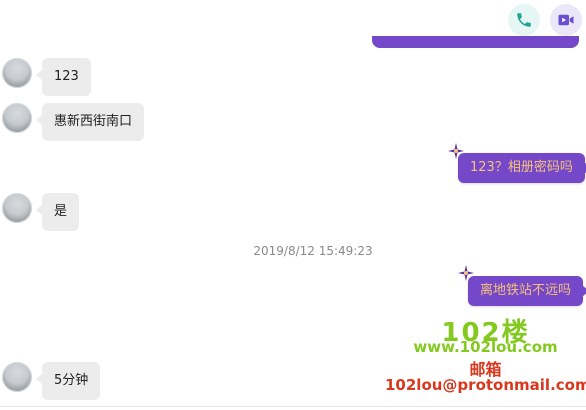 The image size is (586, 410). I want to click on message-bubble-outgoing: 123？相册密码吗, so click(522, 168).